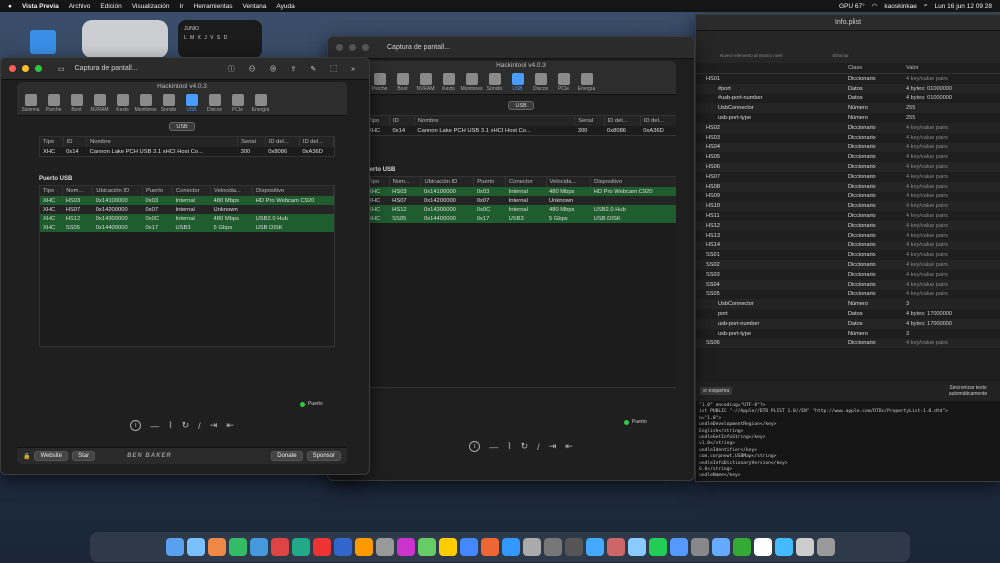  What do you see at coordinates (213, 6) in the screenshot?
I see `menu-herramientas: Herramientas` at bounding box center [213, 6].